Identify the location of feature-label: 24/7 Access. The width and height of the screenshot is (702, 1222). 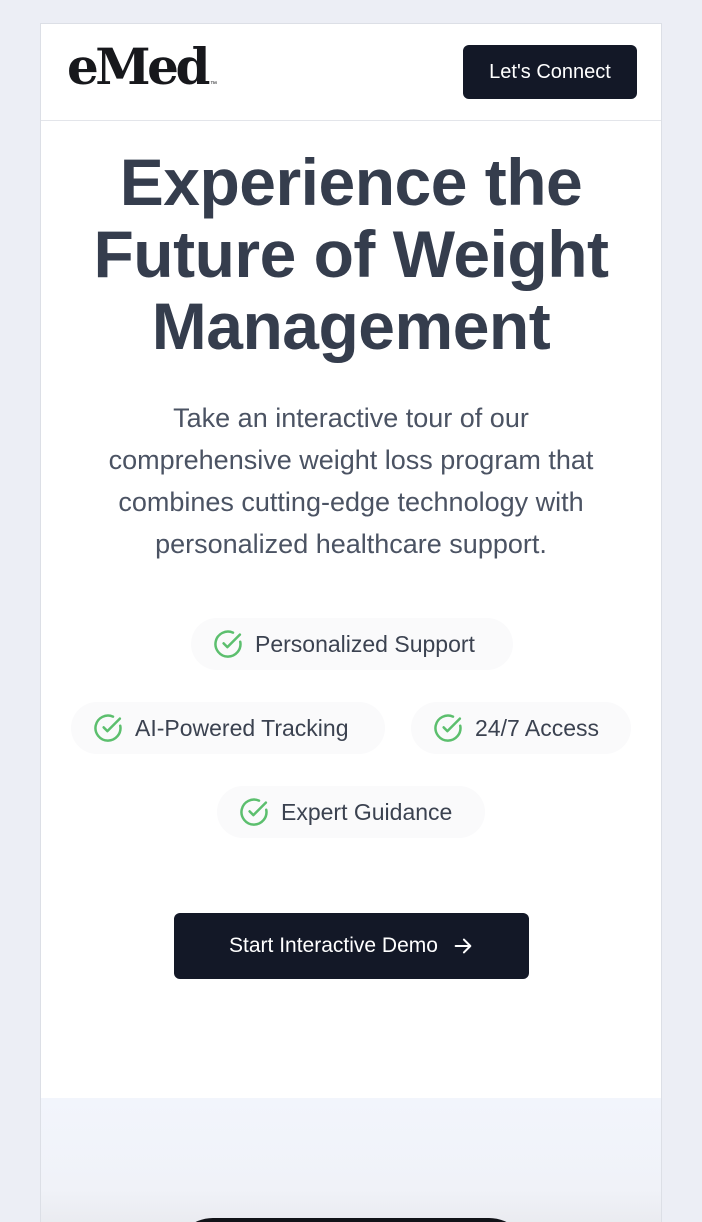
(537, 727).